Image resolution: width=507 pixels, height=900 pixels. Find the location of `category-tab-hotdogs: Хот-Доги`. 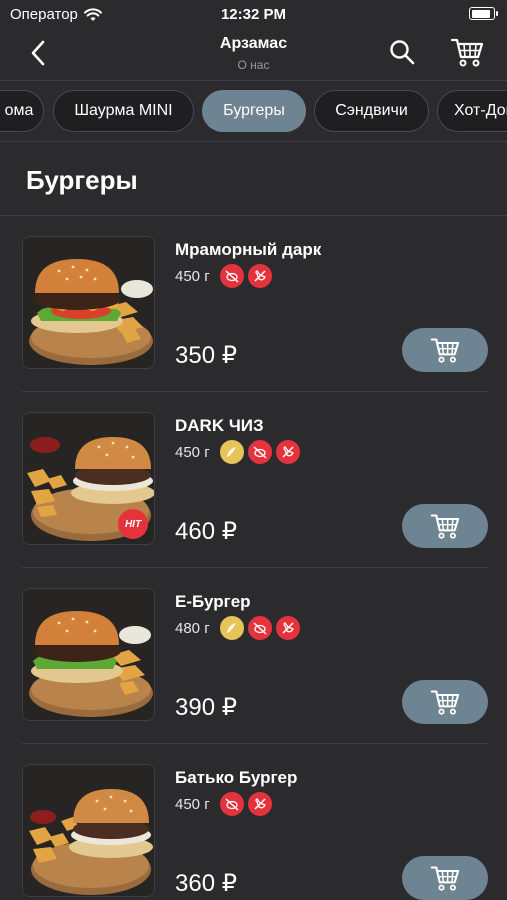

category-tab-hotdogs: Хот-Доги is located at coordinates (472, 111).